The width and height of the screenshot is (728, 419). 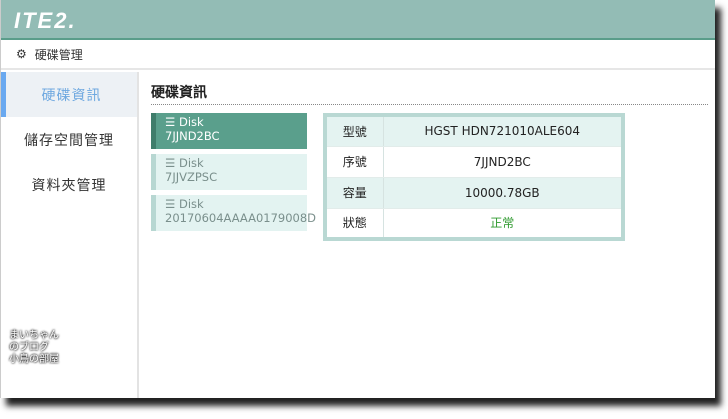 I want to click on logo: ITE2., so click(x=45, y=20).